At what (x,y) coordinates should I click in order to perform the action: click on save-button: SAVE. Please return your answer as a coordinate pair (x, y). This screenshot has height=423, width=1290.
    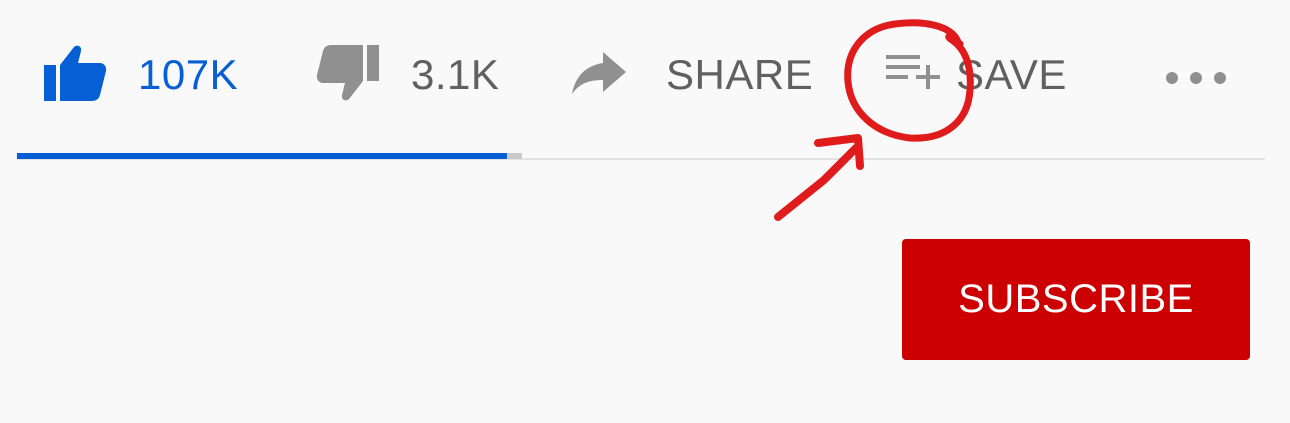
    Looking at the image, I should click on (974, 75).